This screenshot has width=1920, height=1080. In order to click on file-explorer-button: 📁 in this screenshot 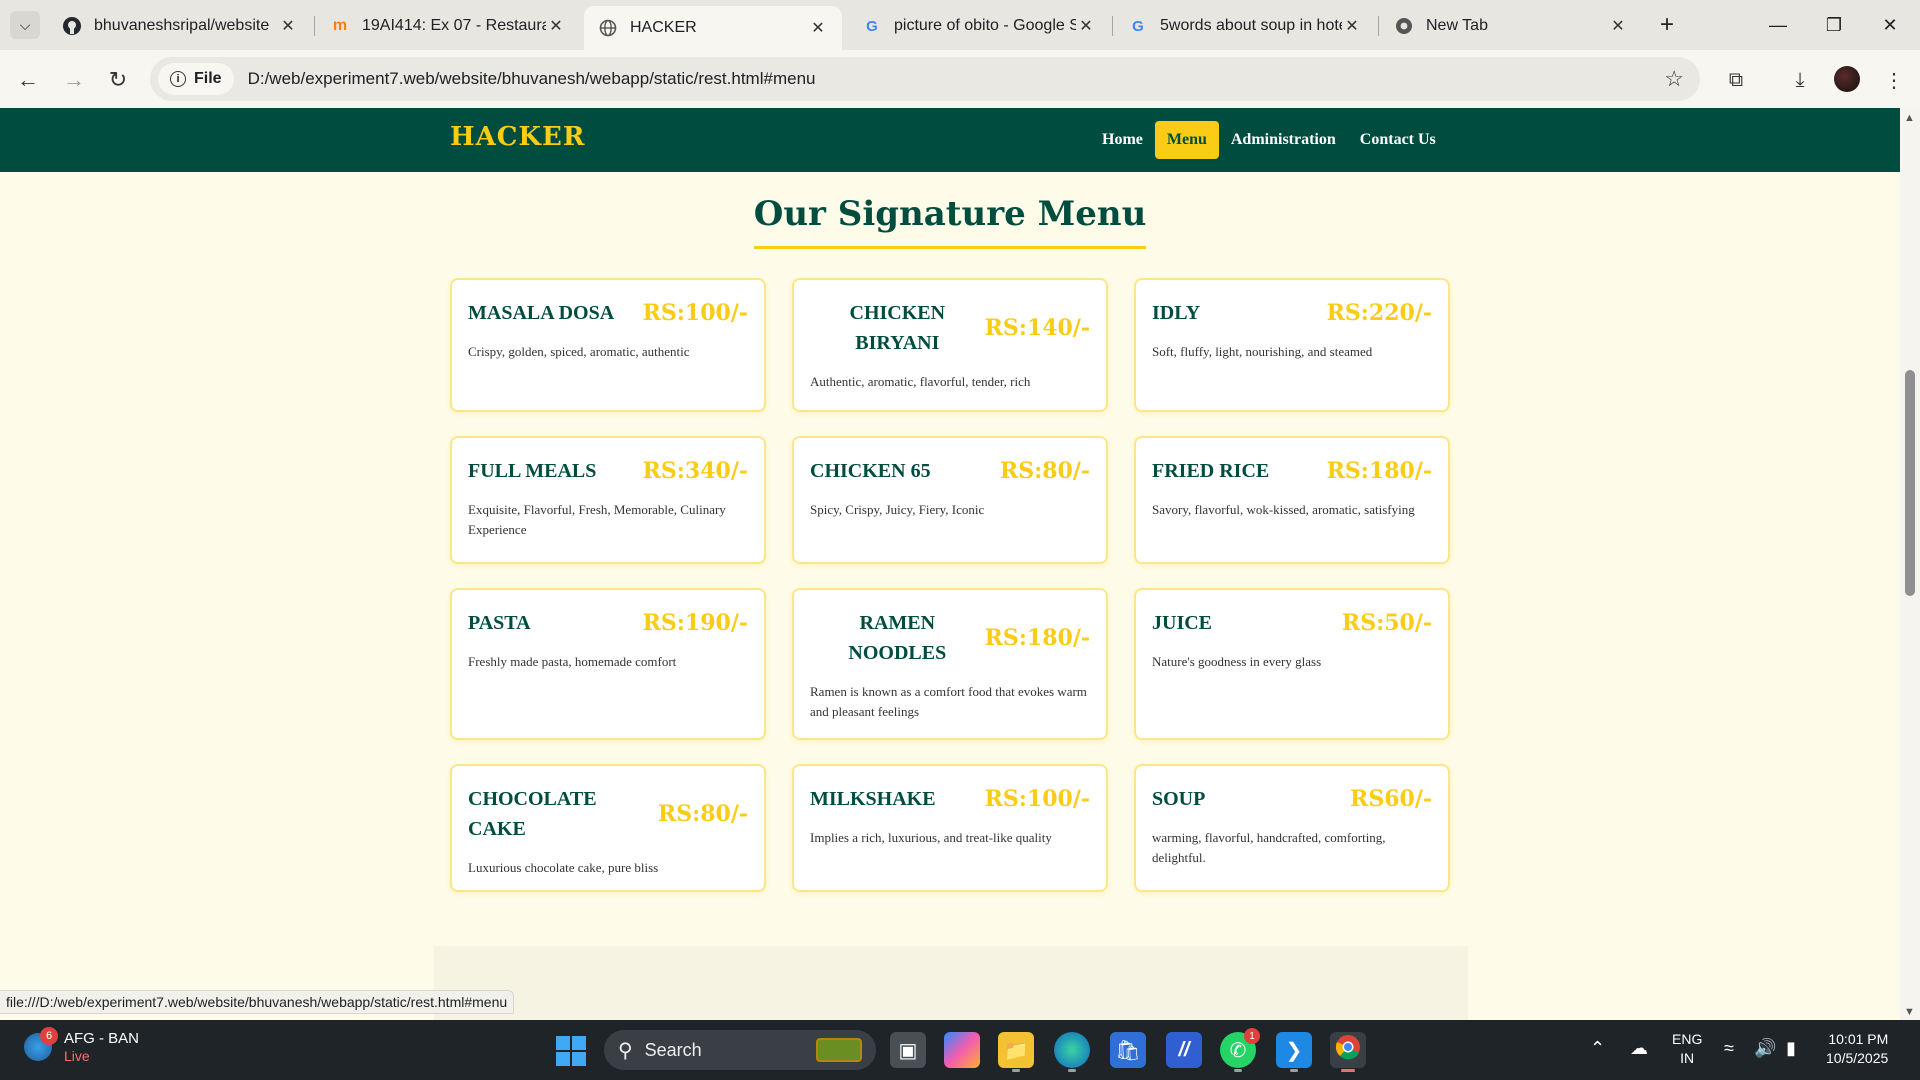, I will do `click(1016, 1052)`.